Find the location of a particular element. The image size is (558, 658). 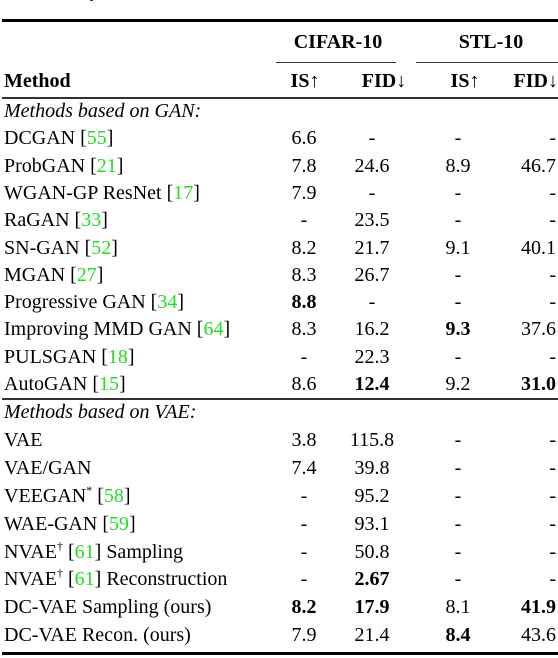

cifar-fid-value: 16.2 is located at coordinates (372, 329).